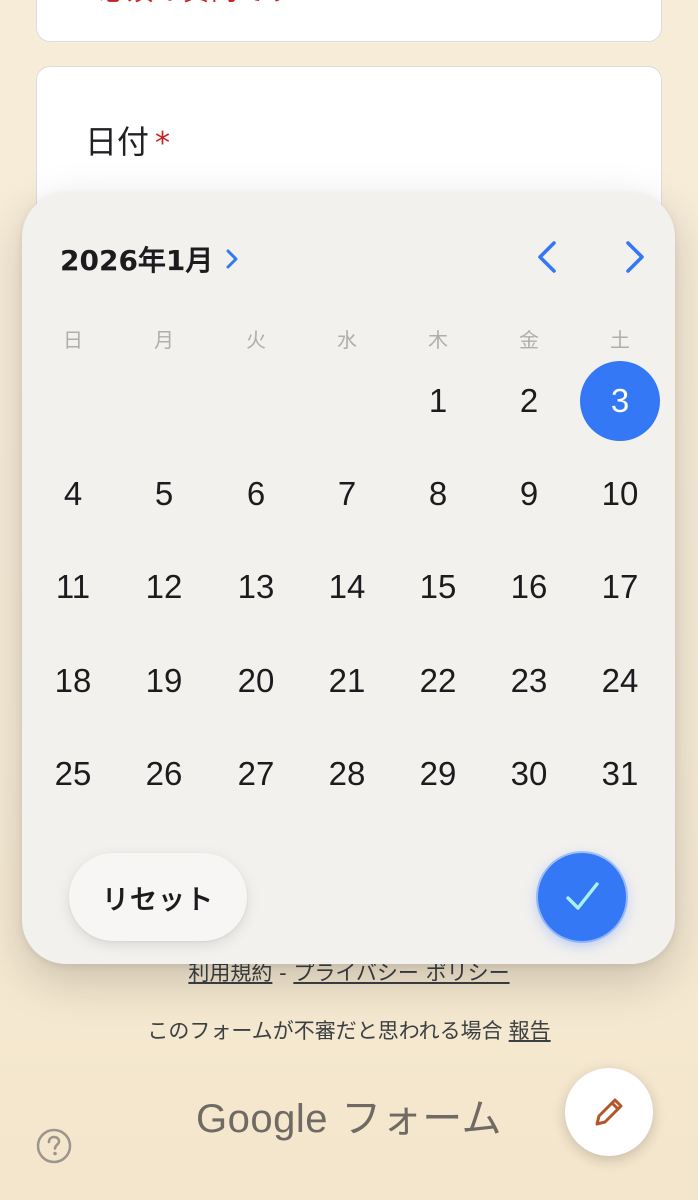 Image resolution: width=698 pixels, height=1200 pixels. What do you see at coordinates (197, 4) in the screenshot?
I see `required-error-text: 必須の質問です` at bounding box center [197, 4].